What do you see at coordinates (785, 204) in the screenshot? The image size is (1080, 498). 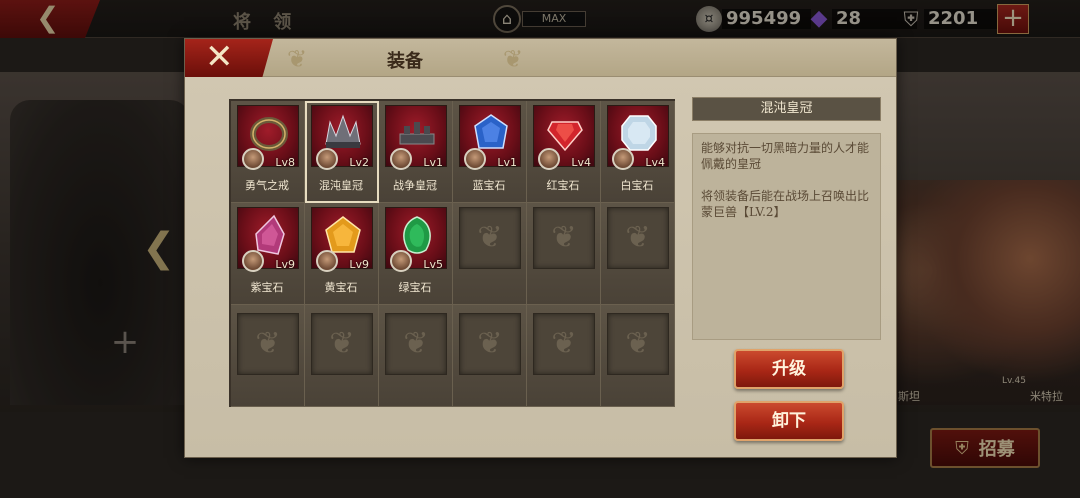 I see `item-effect: 将领装备后能在战场上召唤出比蒙巨兽【LV.2】` at bounding box center [785, 204].